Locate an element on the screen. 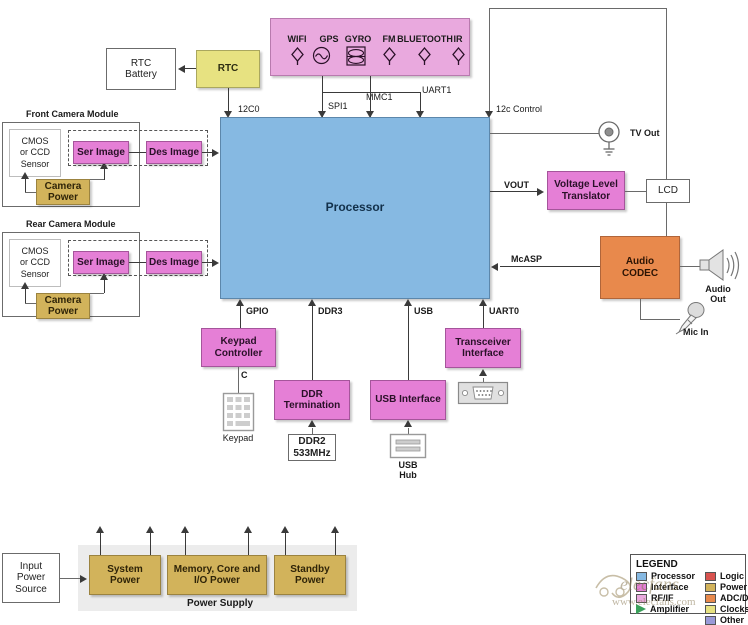 The width and height of the screenshot is (748, 625). bus-label-vout: VOUT is located at coordinates (517, 185).